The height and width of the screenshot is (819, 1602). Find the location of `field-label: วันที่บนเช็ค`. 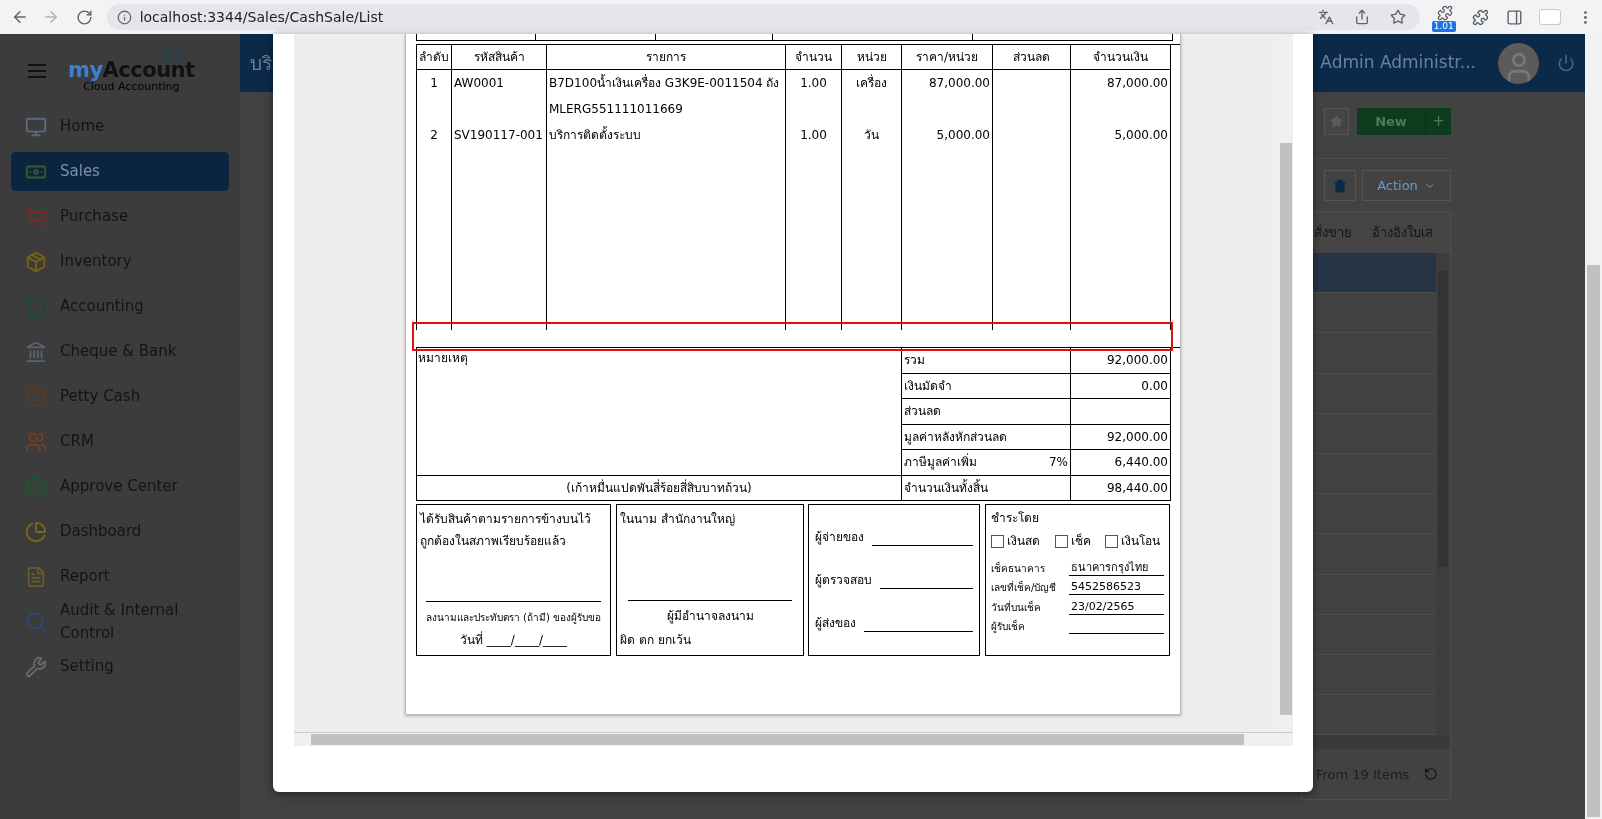

field-label: วันที่บนเช็ค is located at coordinates (1016, 607).